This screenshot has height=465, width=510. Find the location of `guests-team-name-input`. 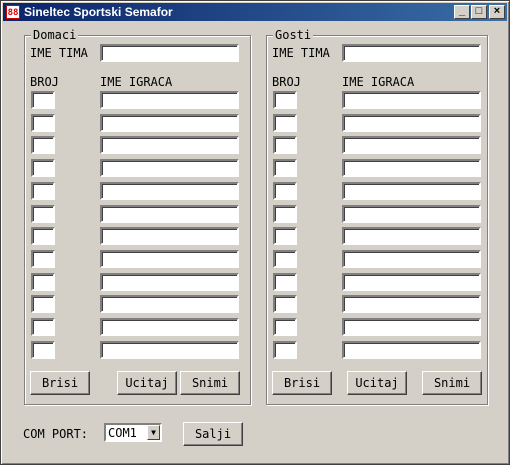

guests-team-name-input is located at coordinates (411, 53).